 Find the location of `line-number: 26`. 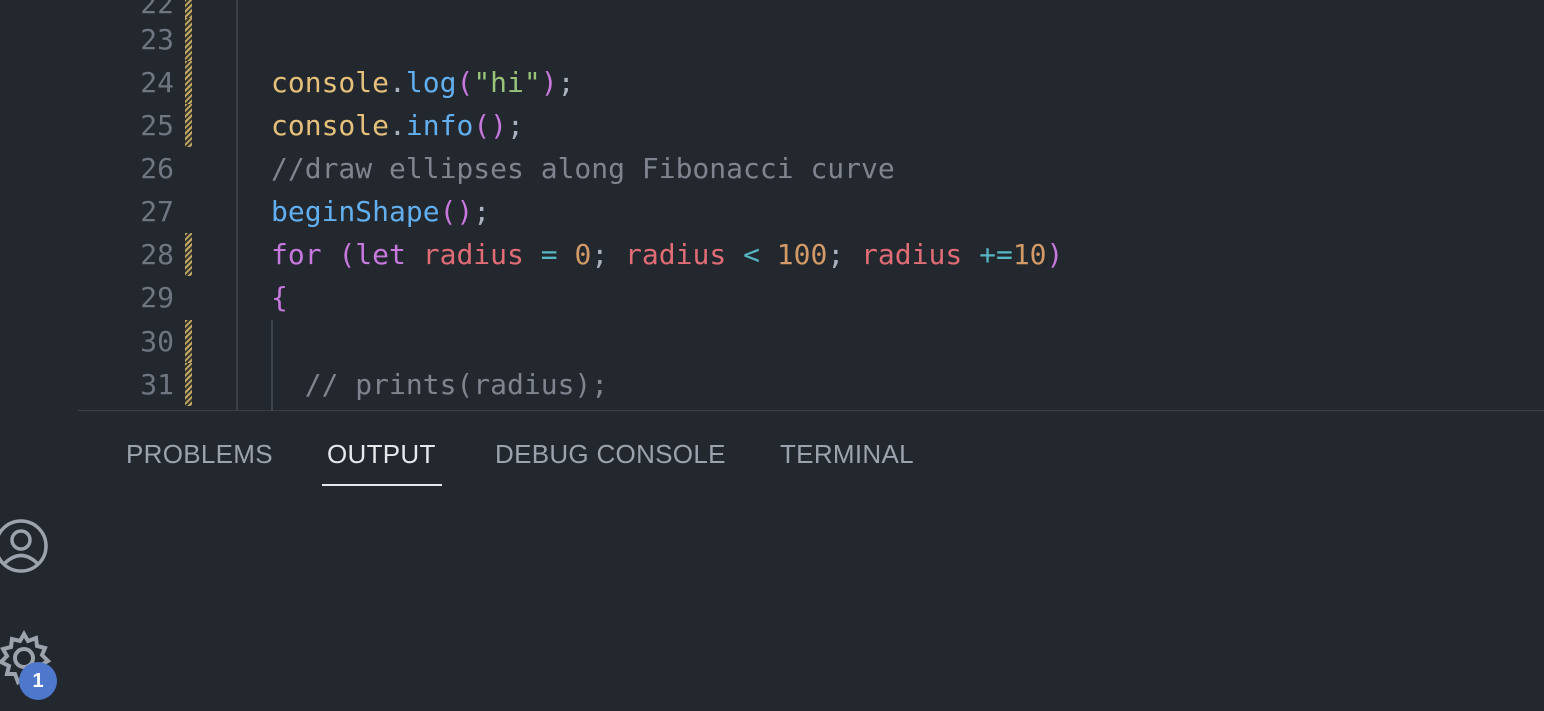

line-number: 26 is located at coordinates (157, 168).